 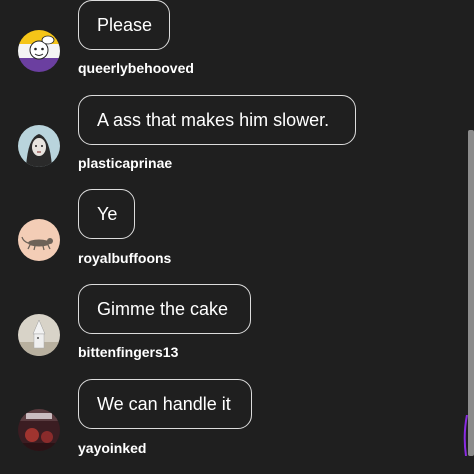 I want to click on figure-avatar-icon, so click(x=39, y=335).